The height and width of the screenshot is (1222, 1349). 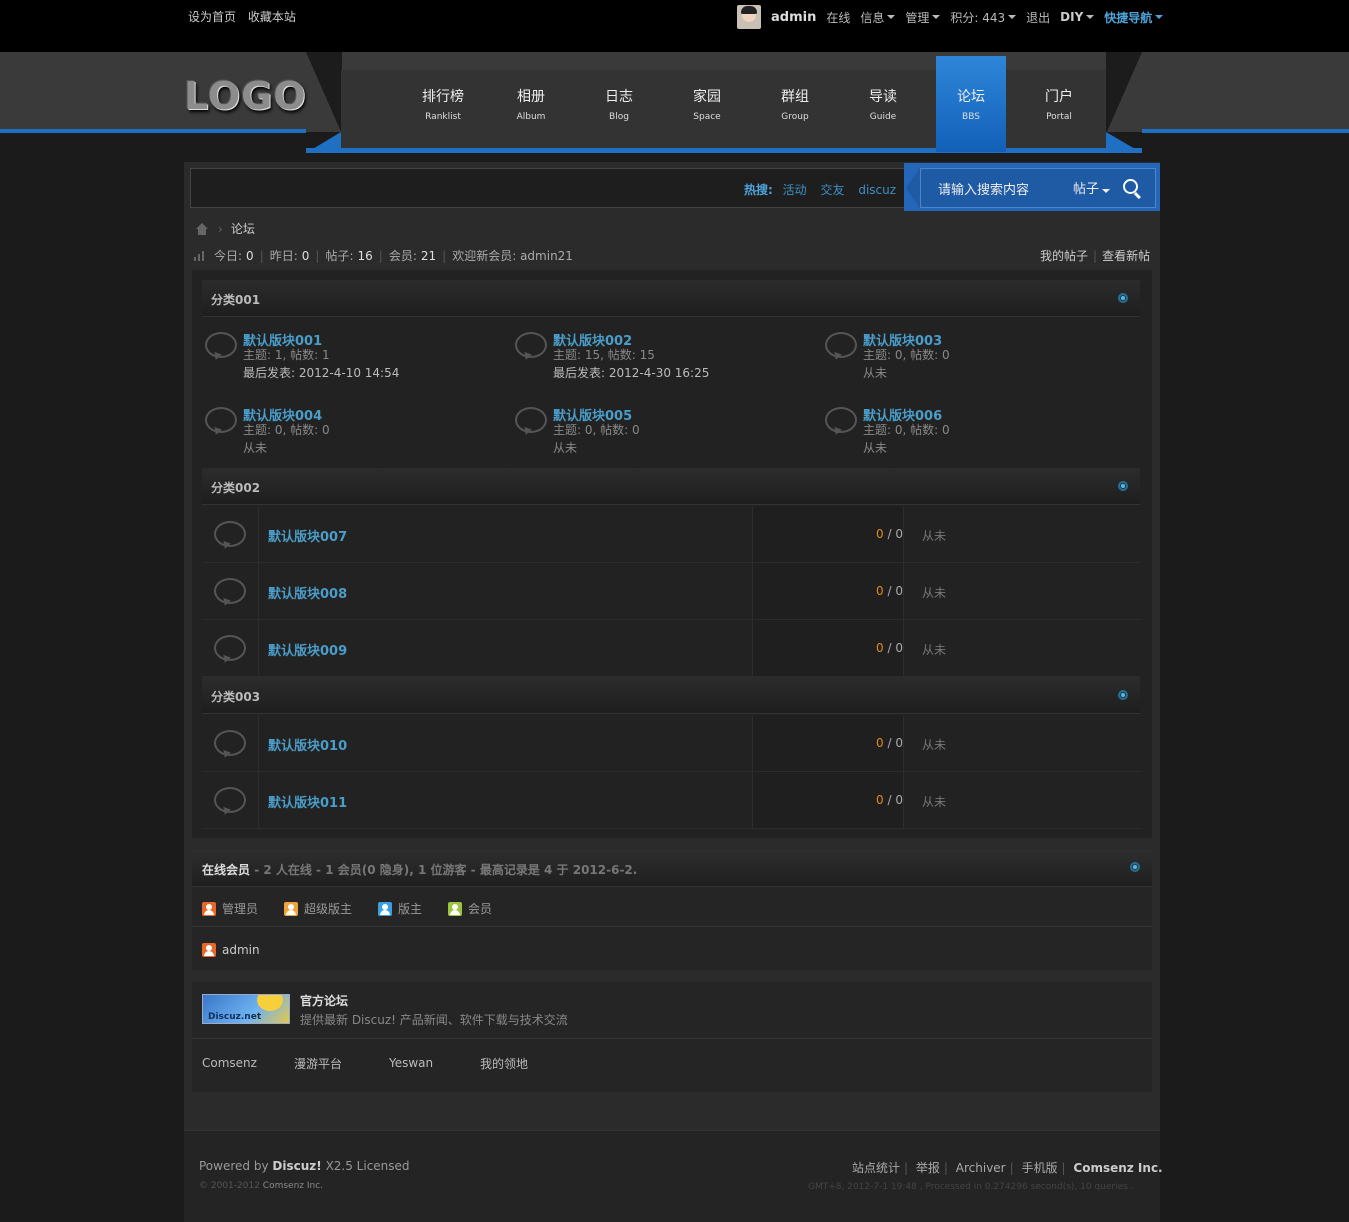 What do you see at coordinates (795, 109) in the screenshot?
I see `nav-item-group: 群组 Group` at bounding box center [795, 109].